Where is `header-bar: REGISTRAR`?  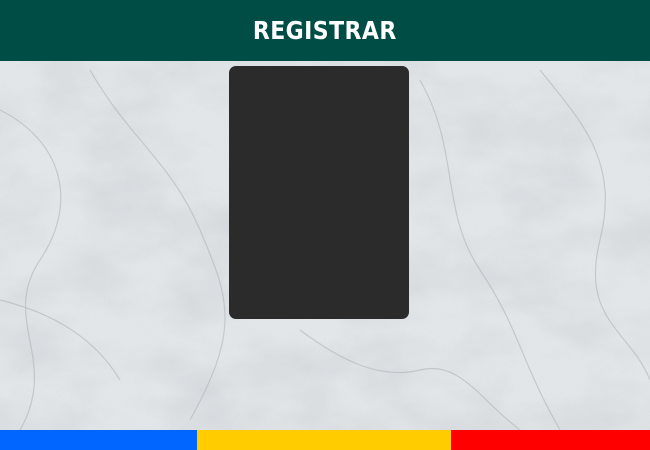
header-bar: REGISTRAR is located at coordinates (325, 30).